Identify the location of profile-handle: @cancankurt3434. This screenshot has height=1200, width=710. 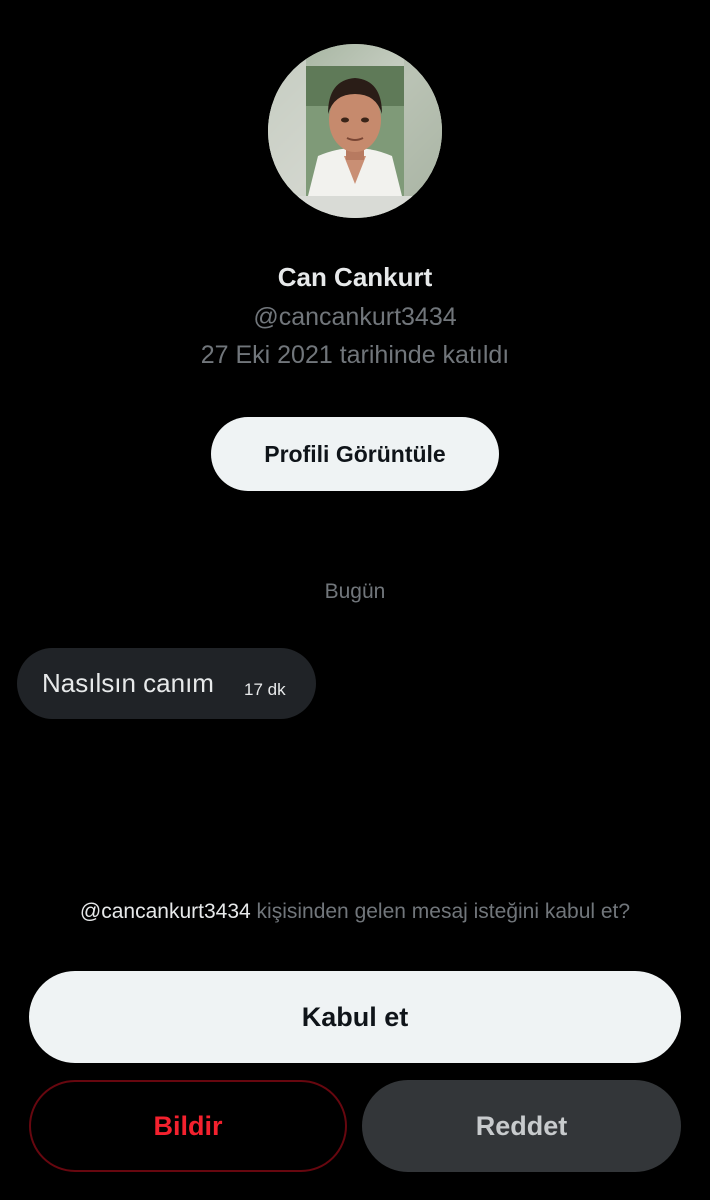
(355, 317).